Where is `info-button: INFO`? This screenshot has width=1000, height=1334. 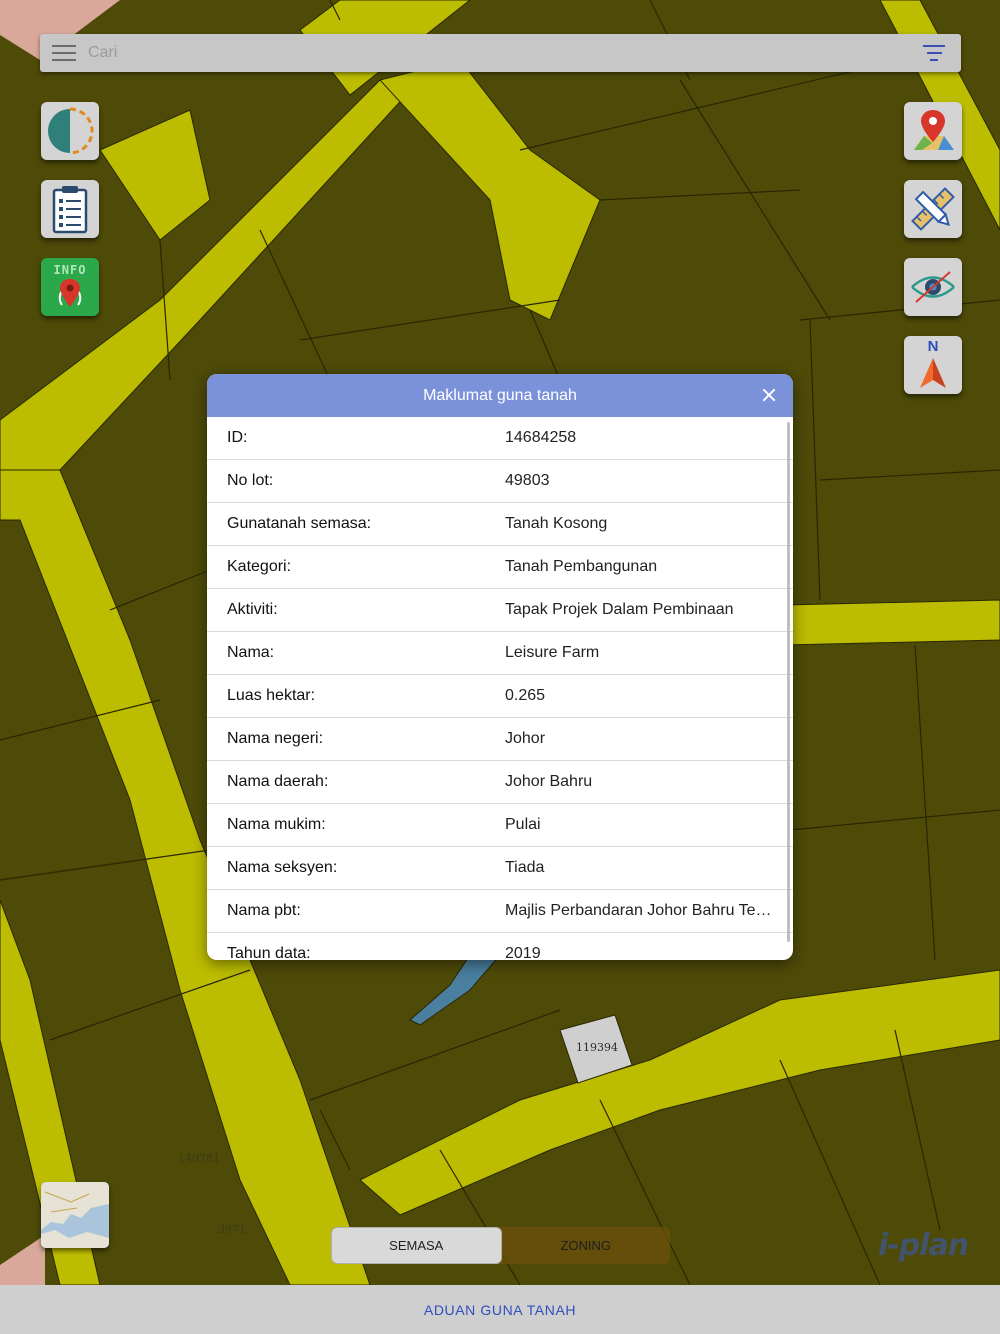
info-button: INFO is located at coordinates (70, 287).